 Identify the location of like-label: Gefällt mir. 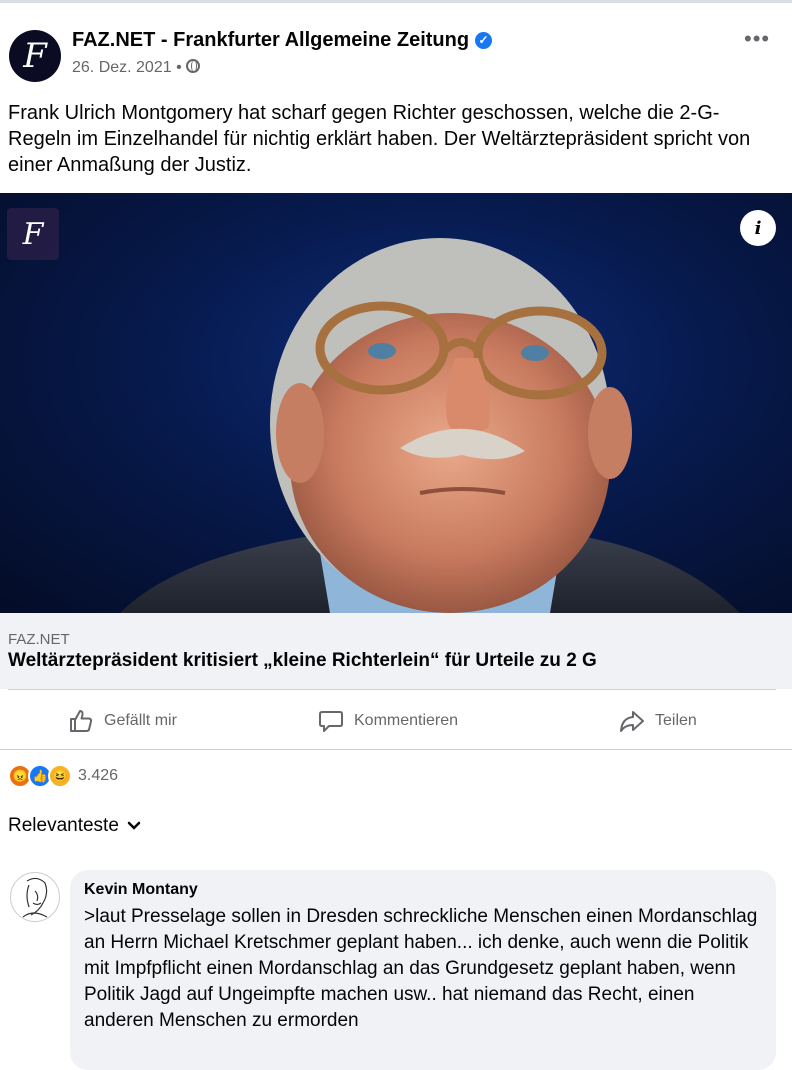
(140, 720).